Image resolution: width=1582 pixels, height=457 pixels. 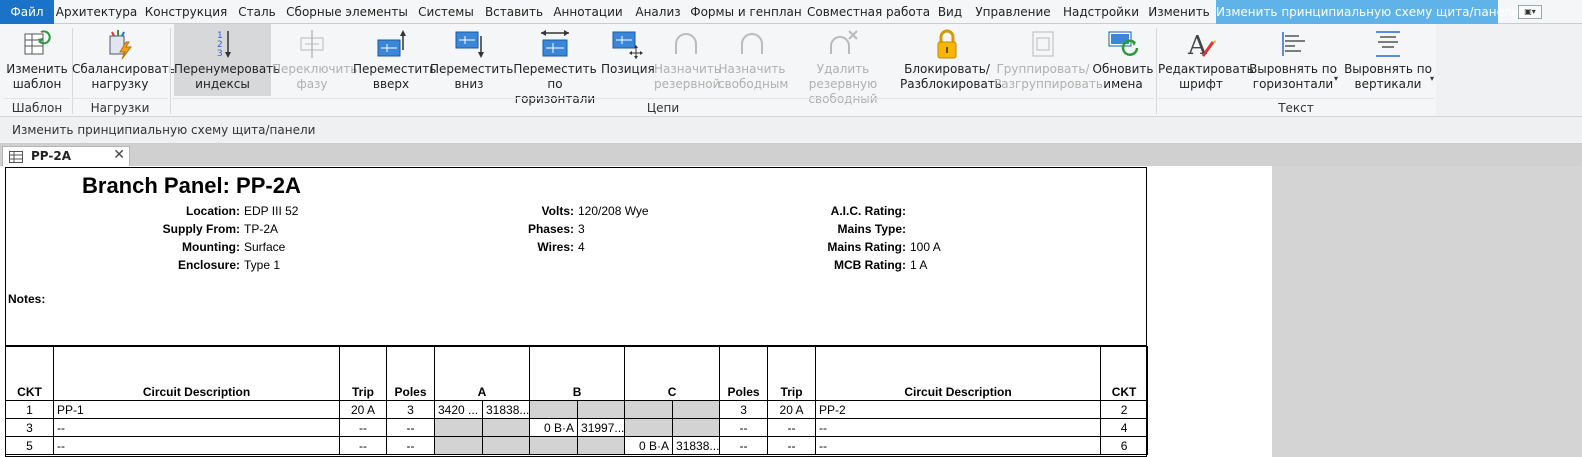 What do you see at coordinates (588, 12) in the screenshot?
I see `tab-annotate: Аннотации` at bounding box center [588, 12].